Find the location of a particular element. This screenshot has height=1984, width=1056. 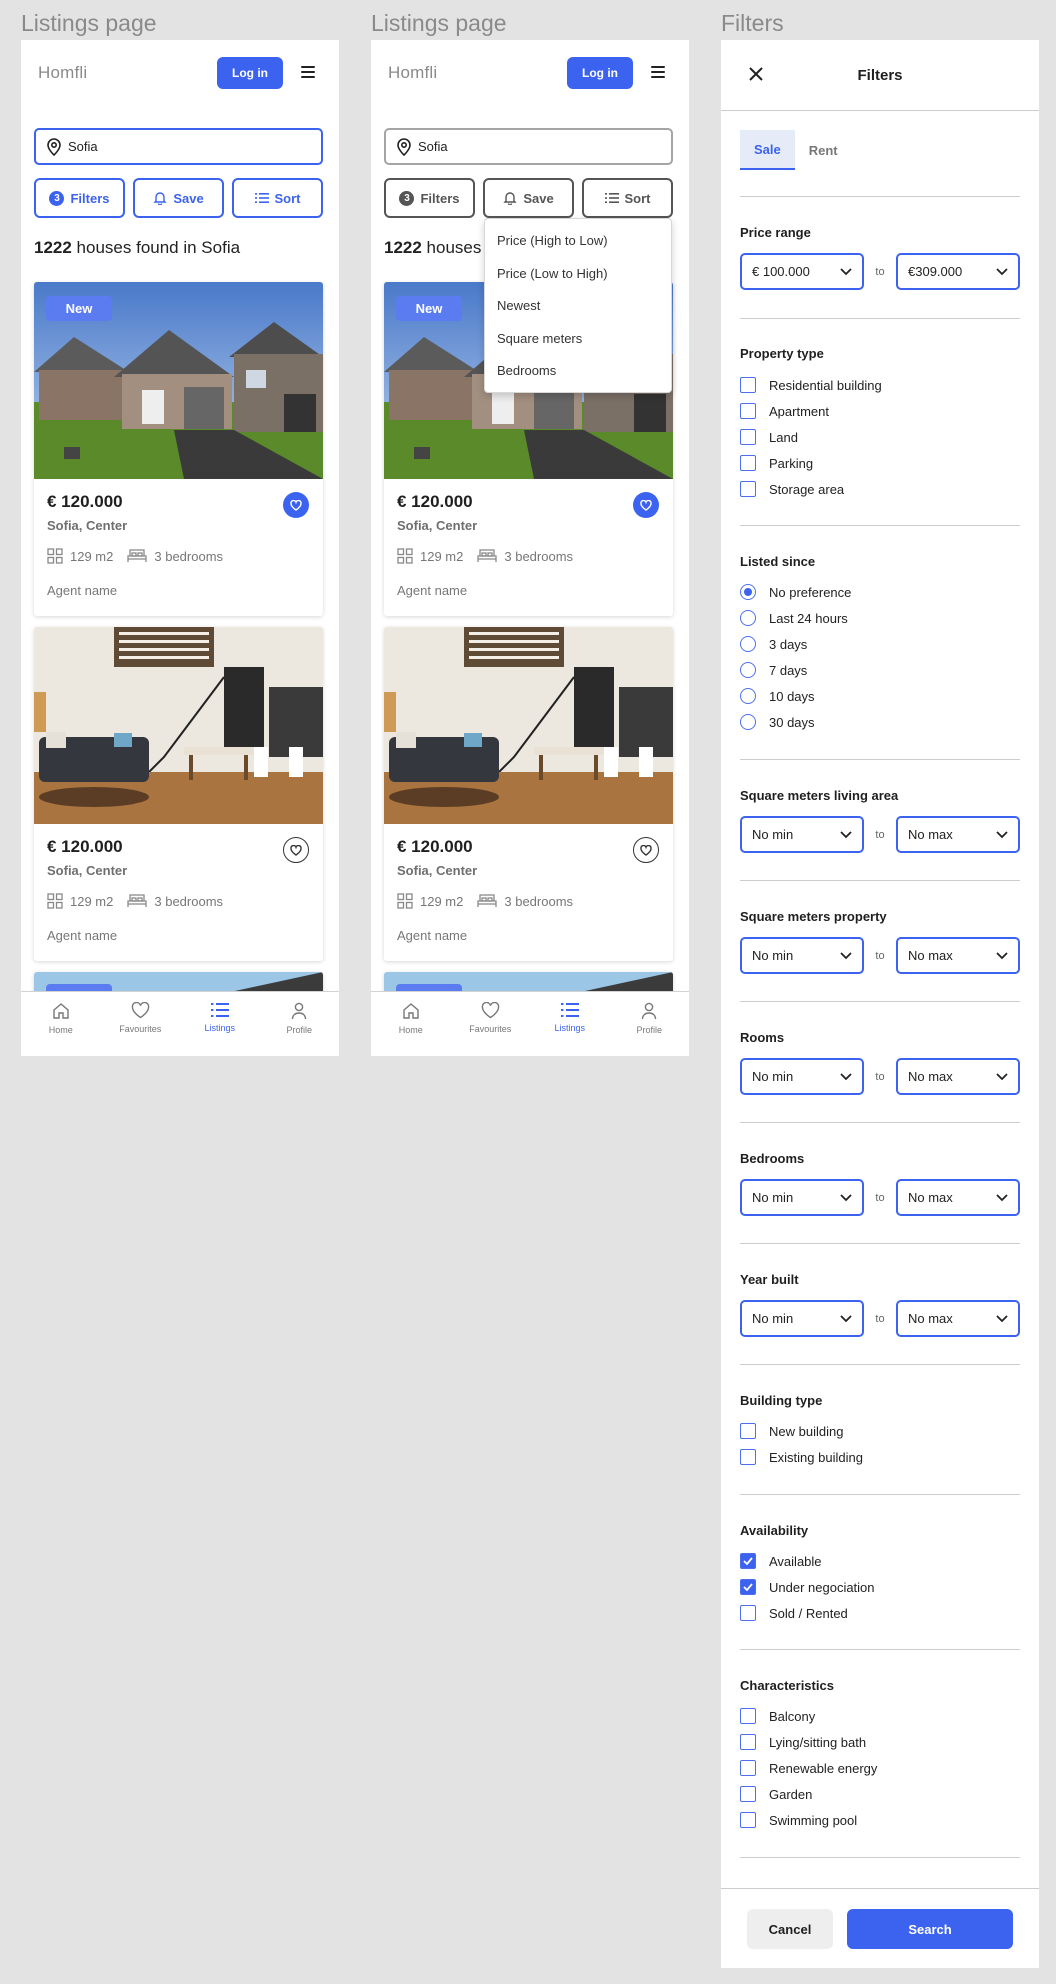

property-type-option: Storage area is located at coordinates (792, 489).